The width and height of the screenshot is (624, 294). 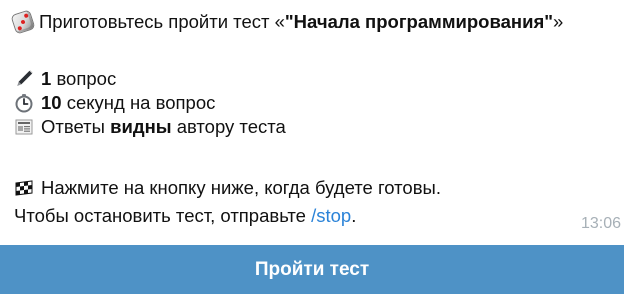 What do you see at coordinates (51, 102) in the screenshot?
I see `seconds-count: 10` at bounding box center [51, 102].